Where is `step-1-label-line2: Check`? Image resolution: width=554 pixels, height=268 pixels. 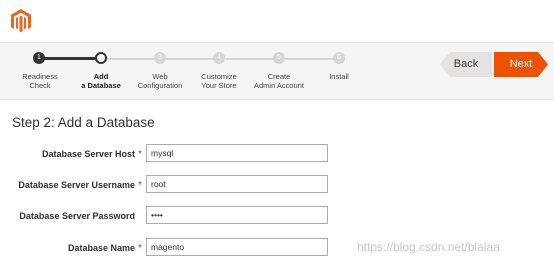 step-1-label-line2: Check is located at coordinates (40, 85).